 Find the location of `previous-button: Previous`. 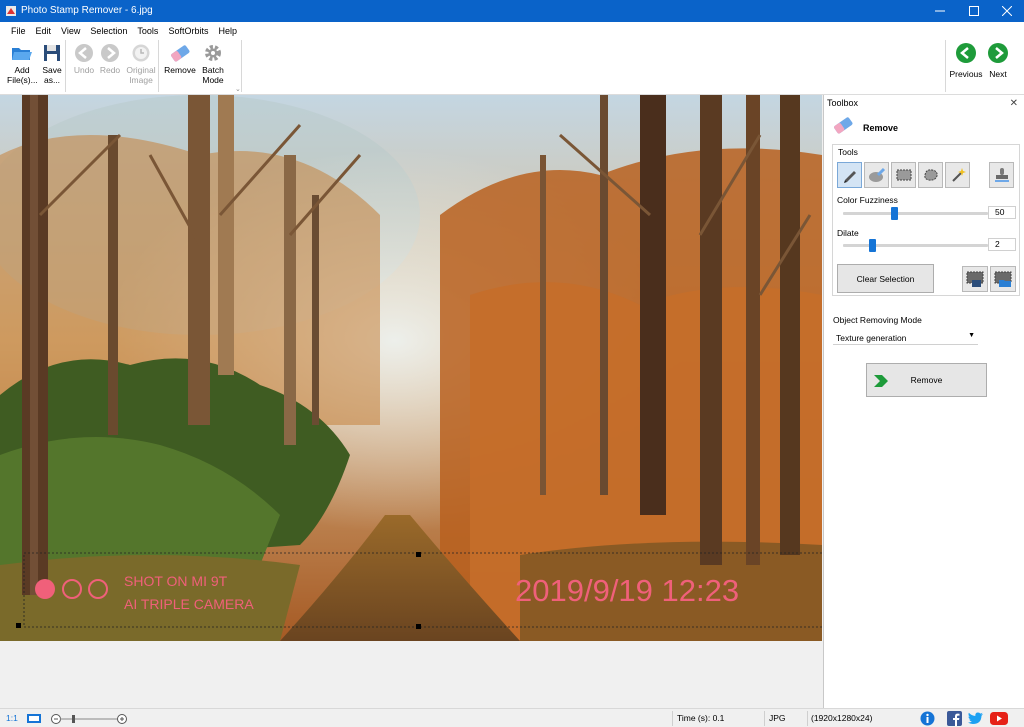

previous-button: Previous is located at coordinates (966, 60).